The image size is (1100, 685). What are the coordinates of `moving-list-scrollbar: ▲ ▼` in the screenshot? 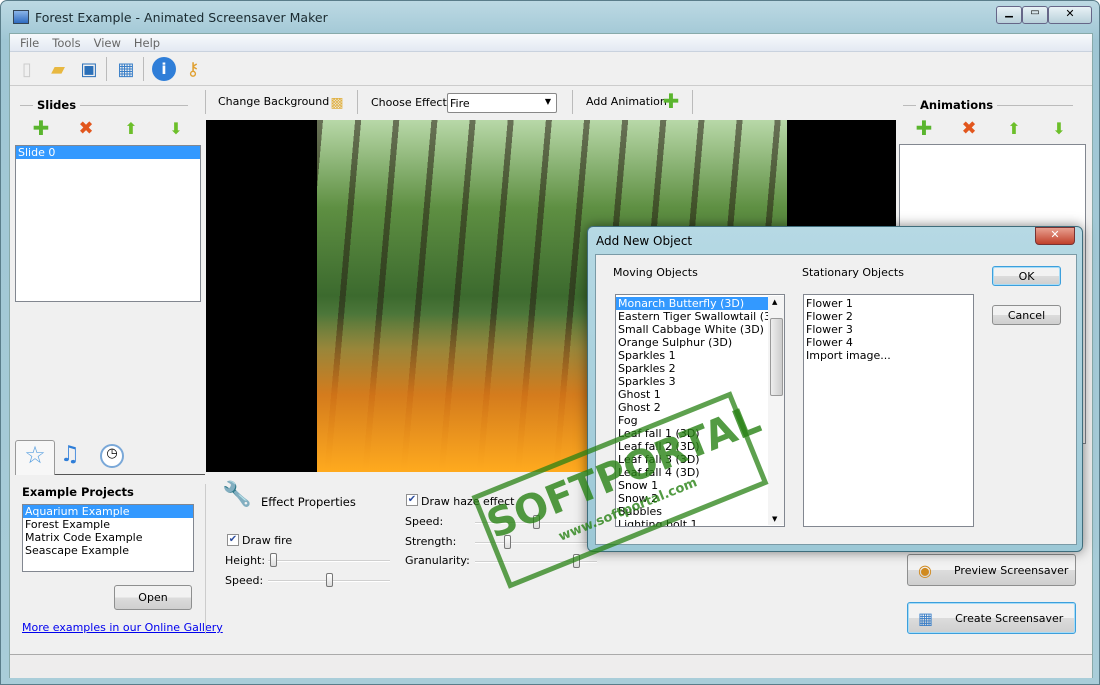 It's located at (776, 410).